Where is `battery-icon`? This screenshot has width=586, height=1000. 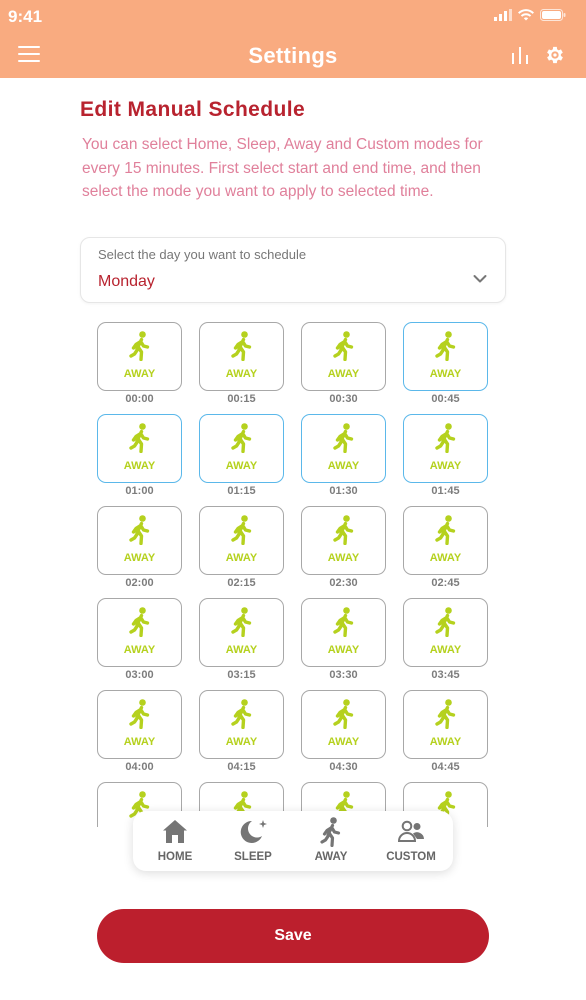
battery-icon is located at coordinates (553, 15).